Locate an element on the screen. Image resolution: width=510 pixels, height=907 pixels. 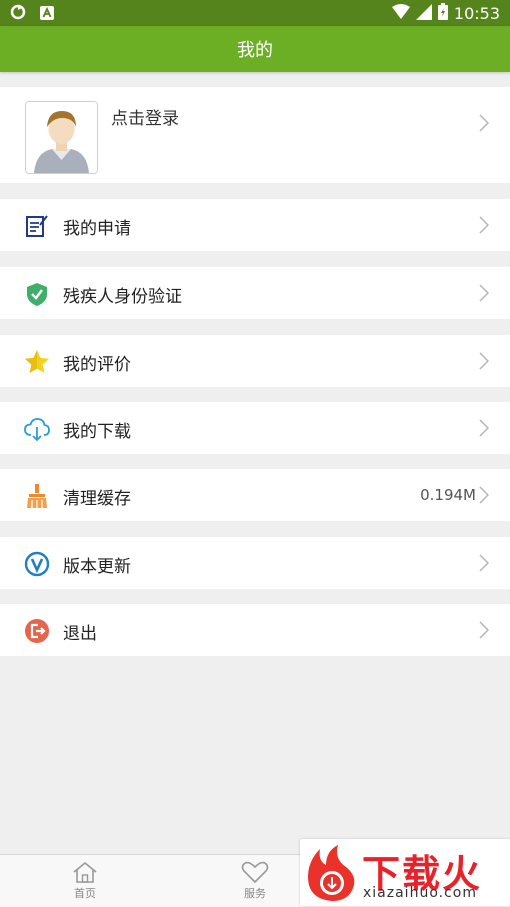
avatar is located at coordinates (61, 137).